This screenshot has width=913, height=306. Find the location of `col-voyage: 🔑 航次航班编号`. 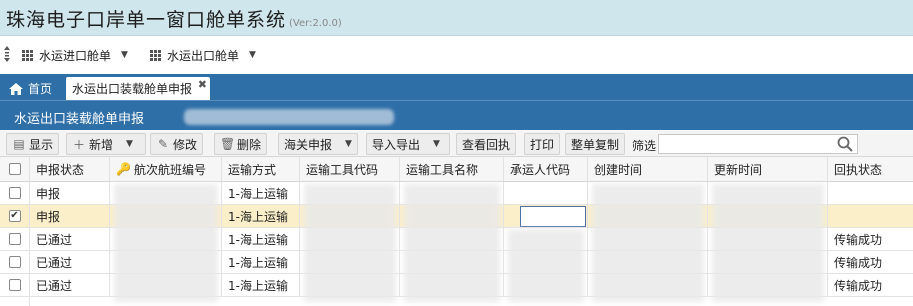

col-voyage: 🔑 航次航班编号 is located at coordinates (166, 169).